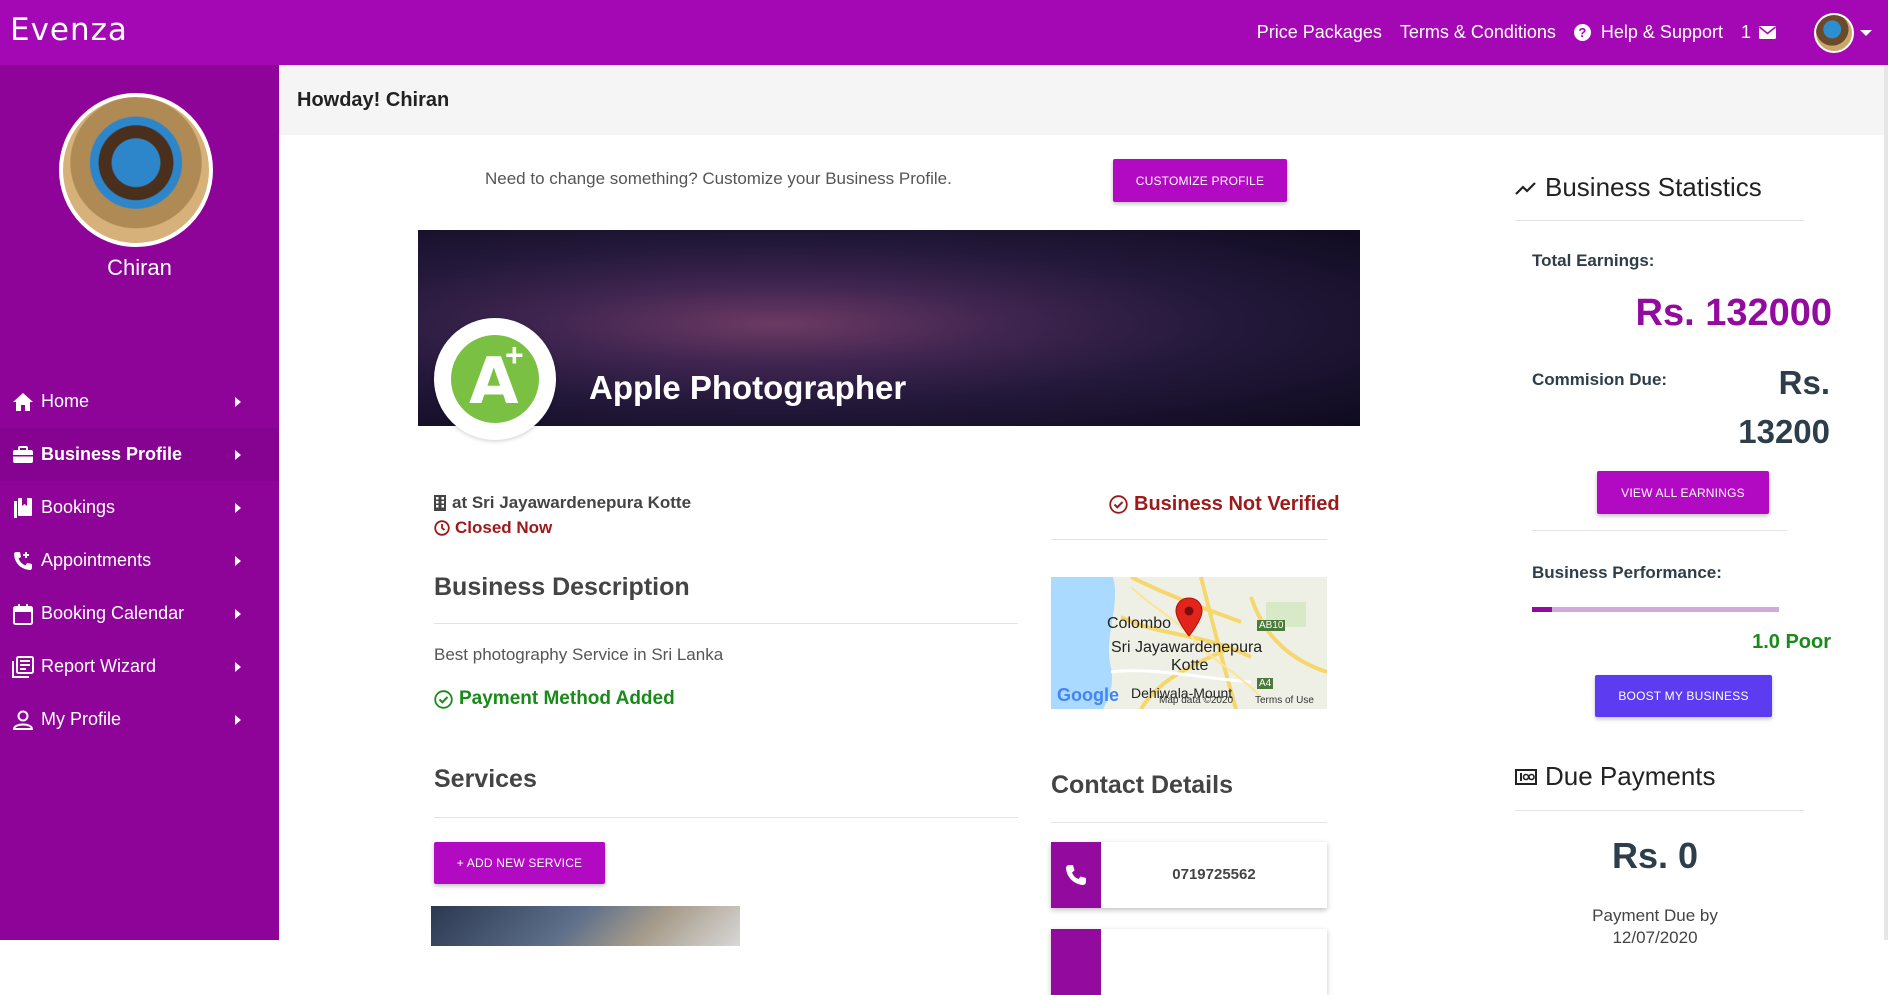 Image resolution: width=1888 pixels, height=995 pixels. Describe the element at coordinates (1866, 32) in the screenshot. I see `chevron-down-icon` at that location.